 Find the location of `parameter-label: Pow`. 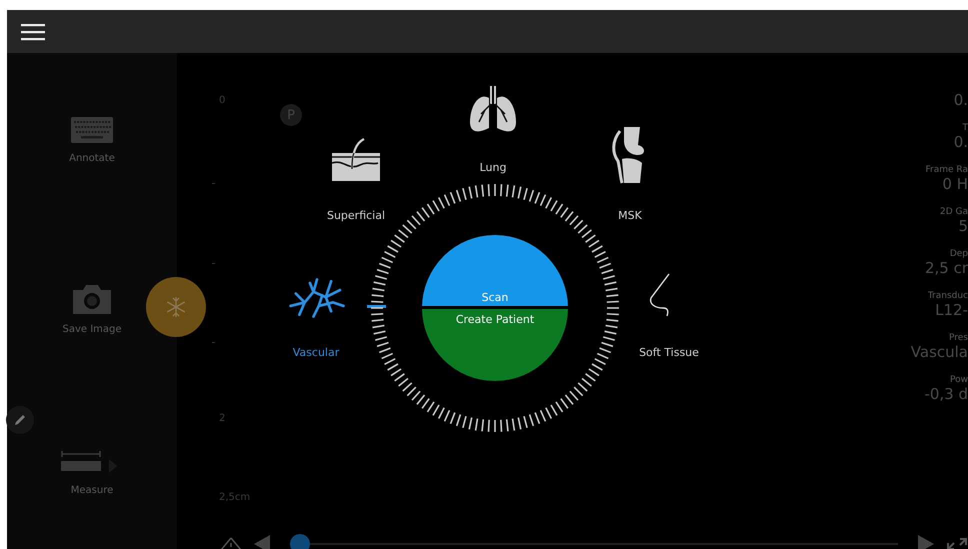

parameter-label: Pow is located at coordinates (959, 380).